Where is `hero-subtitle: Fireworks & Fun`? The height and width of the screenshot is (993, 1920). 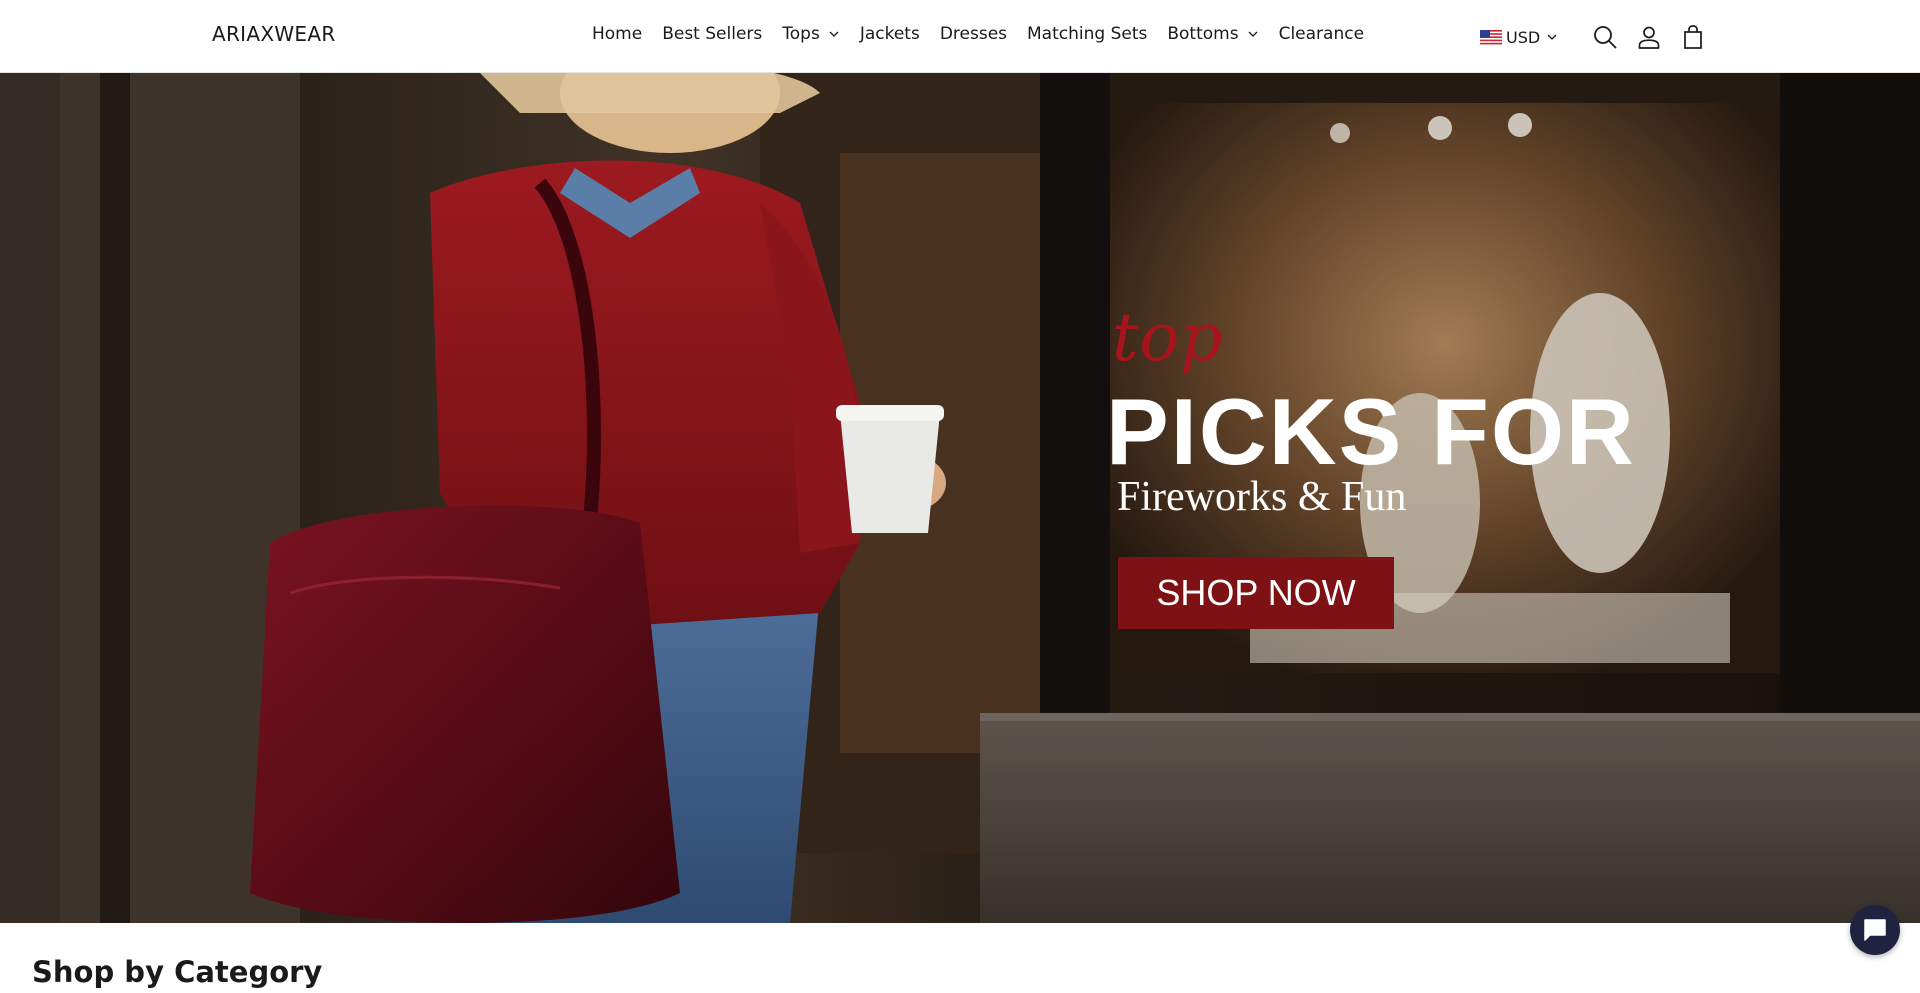 hero-subtitle: Fireworks & Fun is located at coordinates (1262, 497).